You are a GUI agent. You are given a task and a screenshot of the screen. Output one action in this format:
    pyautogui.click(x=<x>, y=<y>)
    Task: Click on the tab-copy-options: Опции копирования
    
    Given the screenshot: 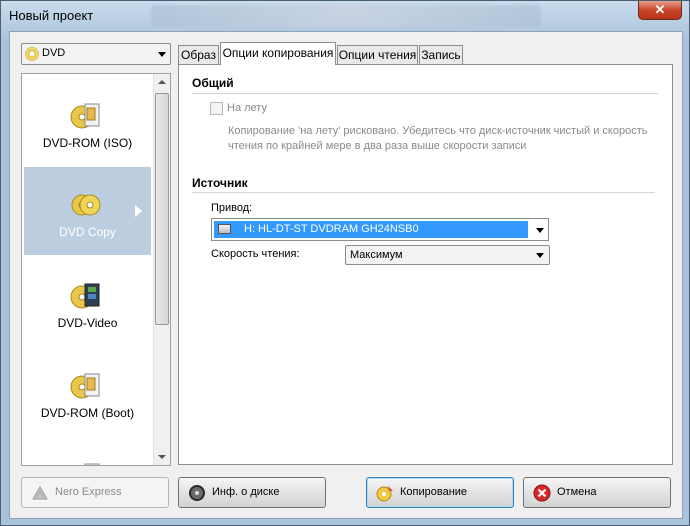 What is the action you would take?
    pyautogui.click(x=278, y=53)
    